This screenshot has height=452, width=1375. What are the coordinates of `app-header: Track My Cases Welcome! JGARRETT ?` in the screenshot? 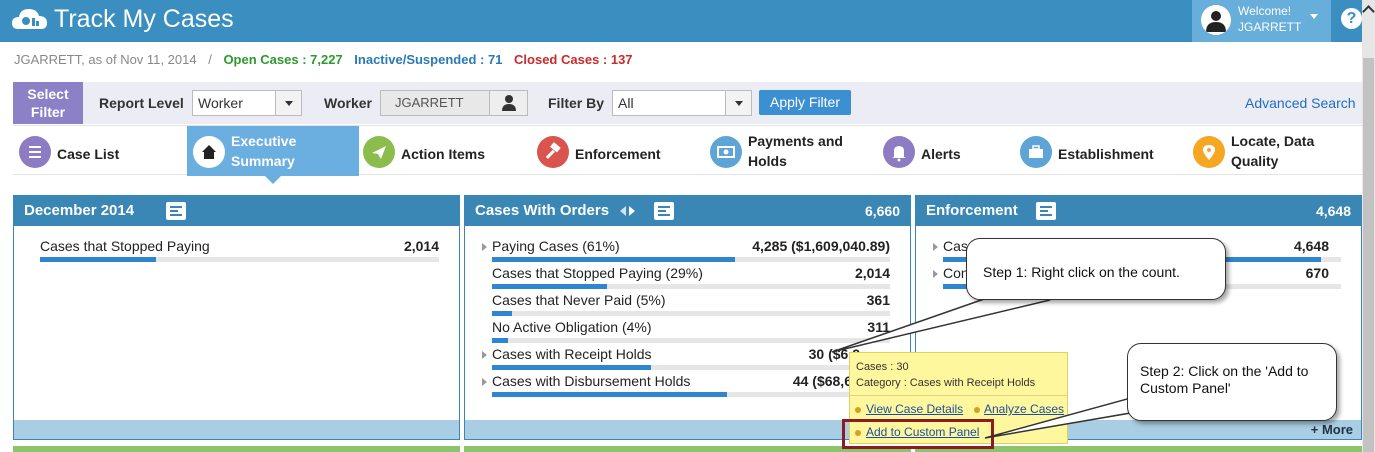 It's located at (681, 21).